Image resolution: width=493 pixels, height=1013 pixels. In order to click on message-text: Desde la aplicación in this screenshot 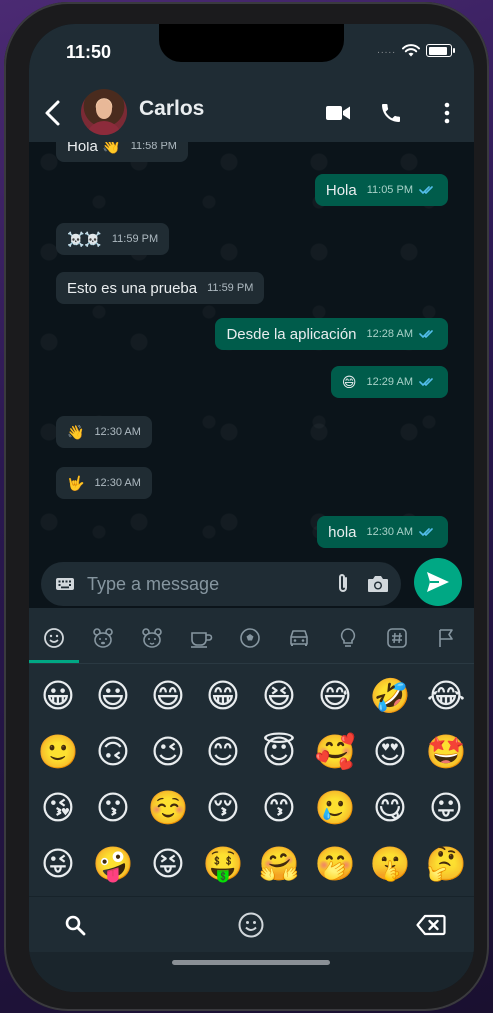, I will do `click(291, 334)`.